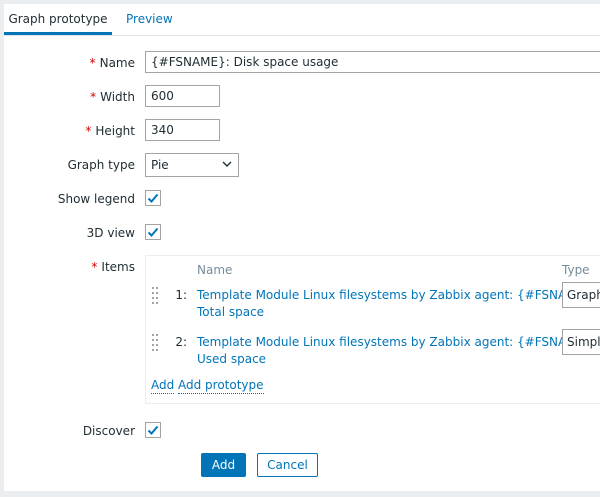  I want to click on name-label: * Name, so click(112, 63).